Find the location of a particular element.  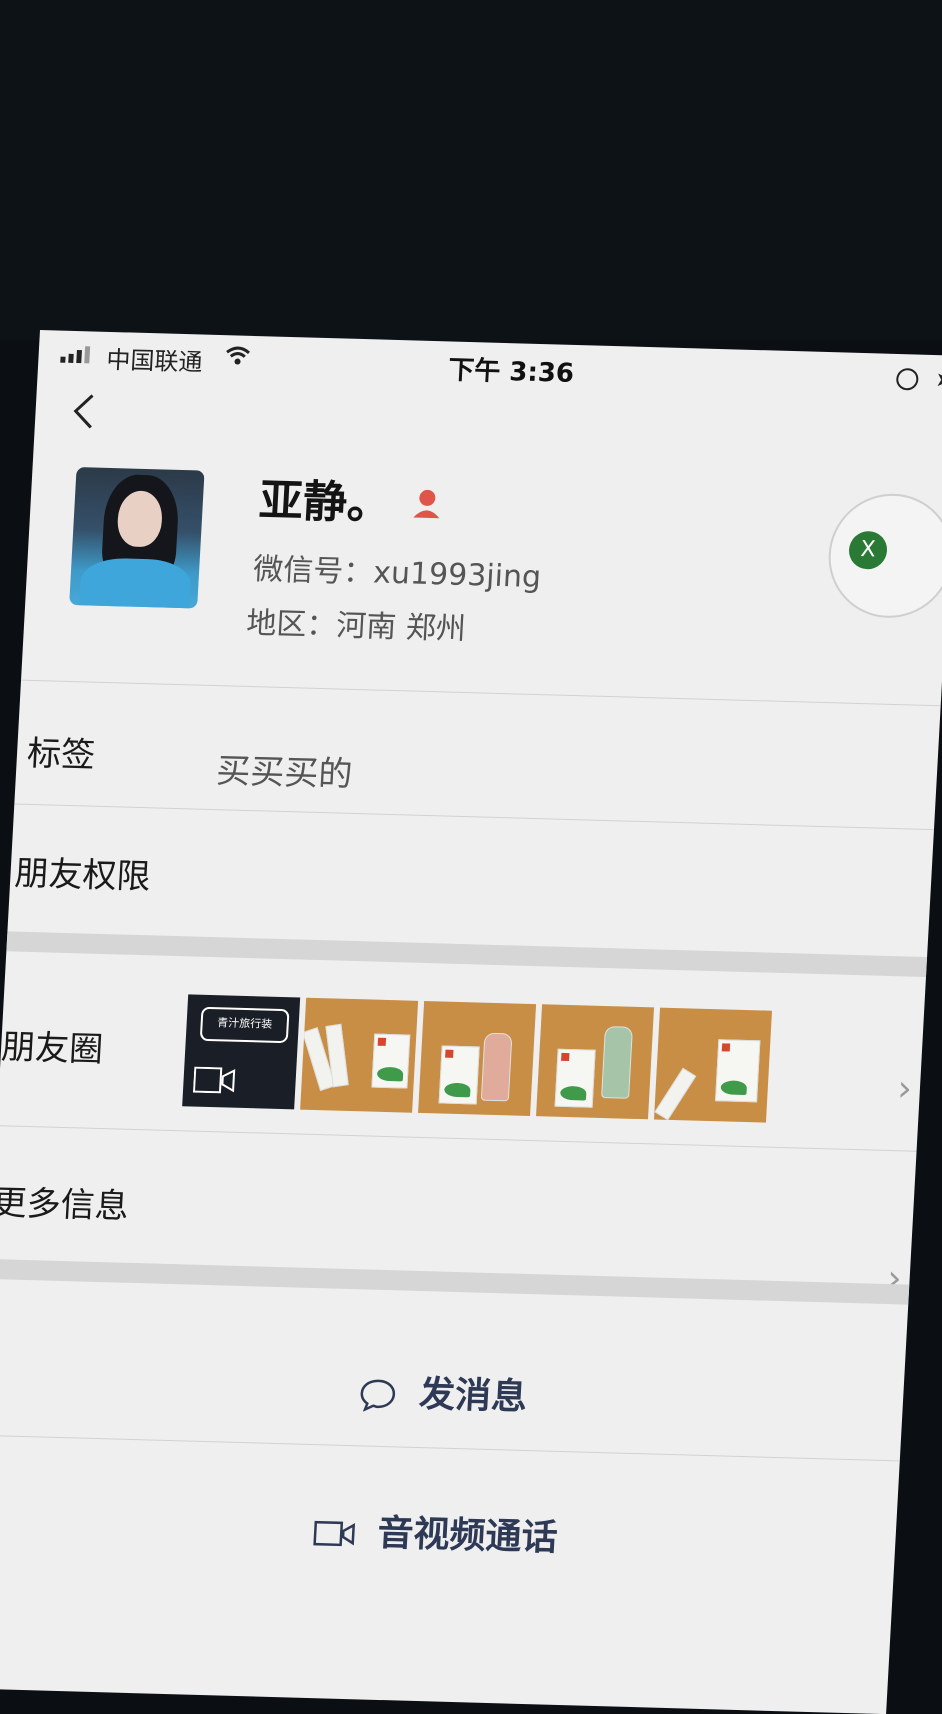

avatar is located at coordinates (137, 538).